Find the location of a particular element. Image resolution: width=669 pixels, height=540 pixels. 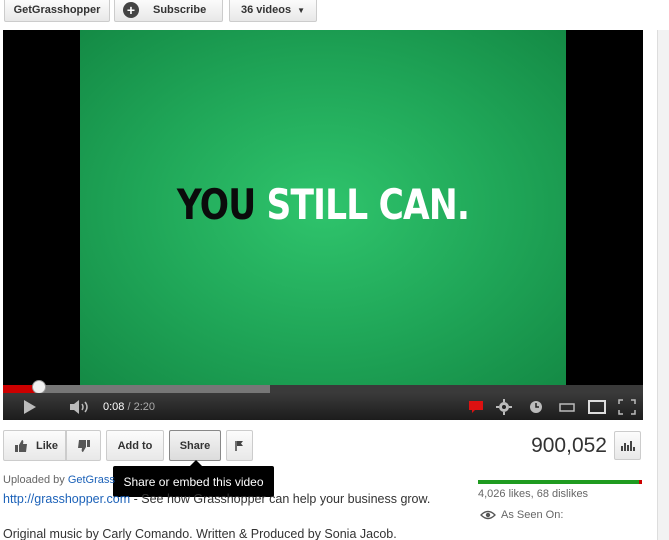

add-to-button: Add to is located at coordinates (135, 445).